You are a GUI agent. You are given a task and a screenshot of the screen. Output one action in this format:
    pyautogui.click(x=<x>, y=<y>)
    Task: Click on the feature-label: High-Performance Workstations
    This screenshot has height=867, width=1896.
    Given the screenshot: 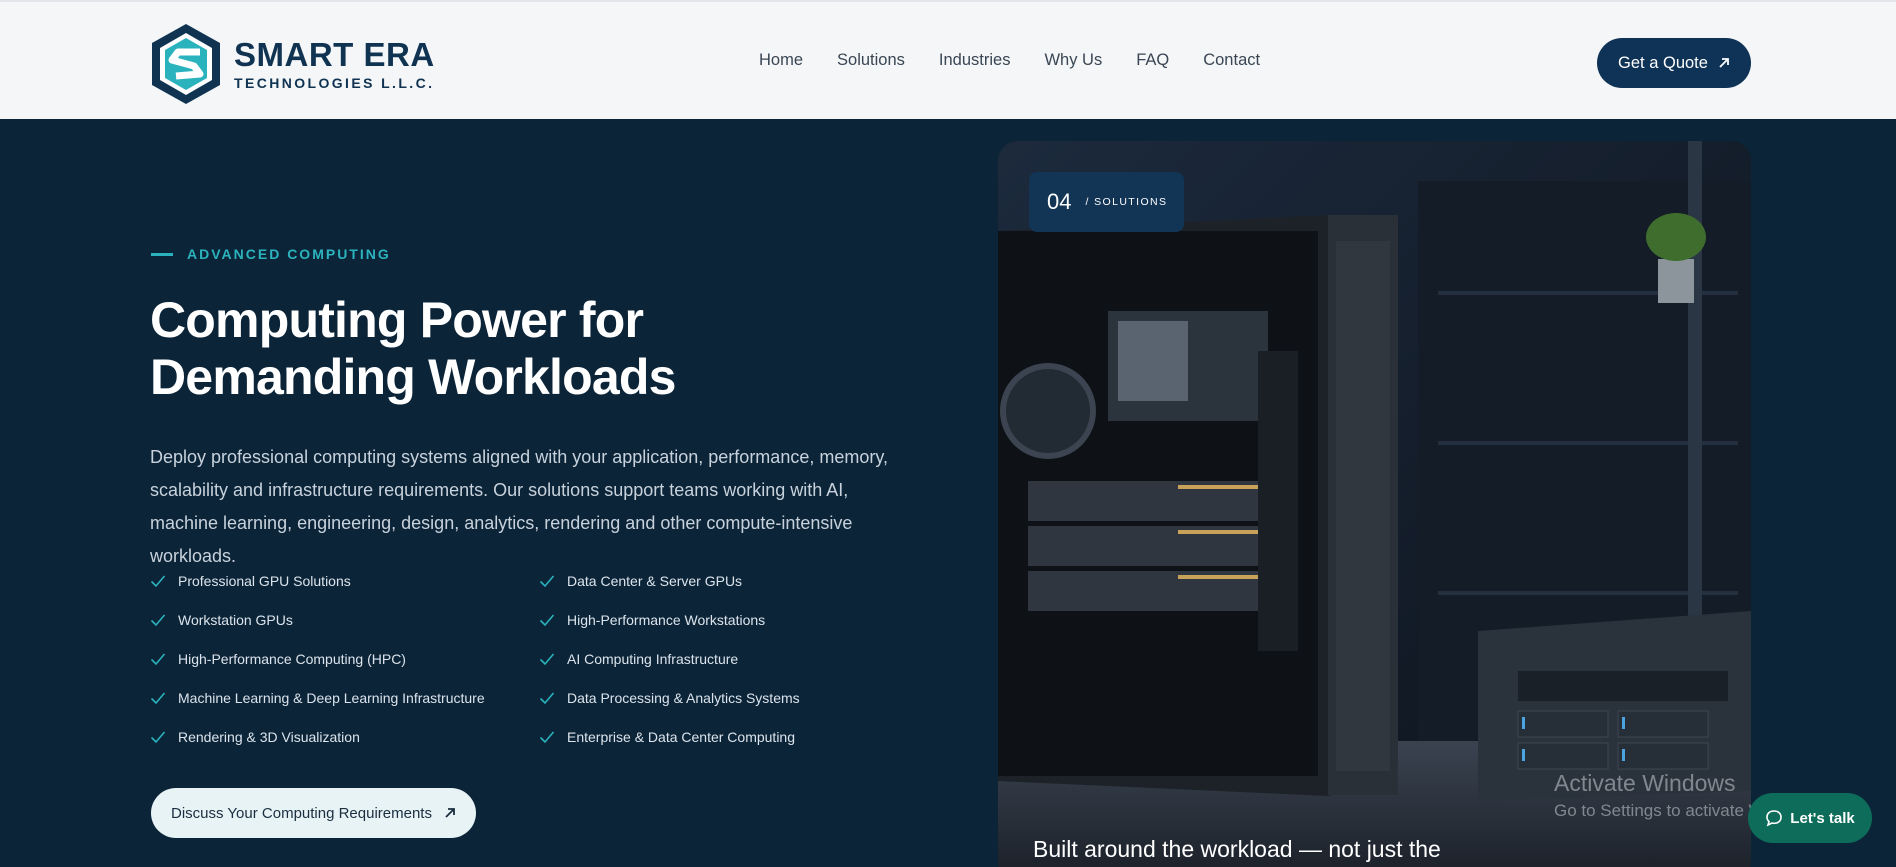 What is the action you would take?
    pyautogui.click(x=666, y=620)
    